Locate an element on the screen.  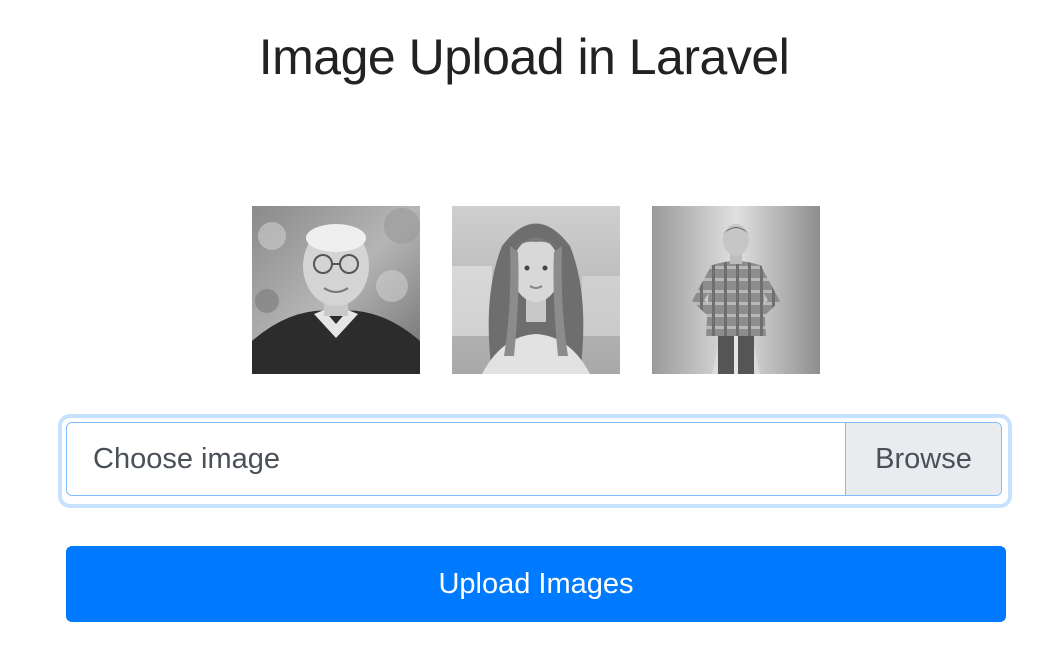
upload-images-button: Upload Images is located at coordinates (536, 584).